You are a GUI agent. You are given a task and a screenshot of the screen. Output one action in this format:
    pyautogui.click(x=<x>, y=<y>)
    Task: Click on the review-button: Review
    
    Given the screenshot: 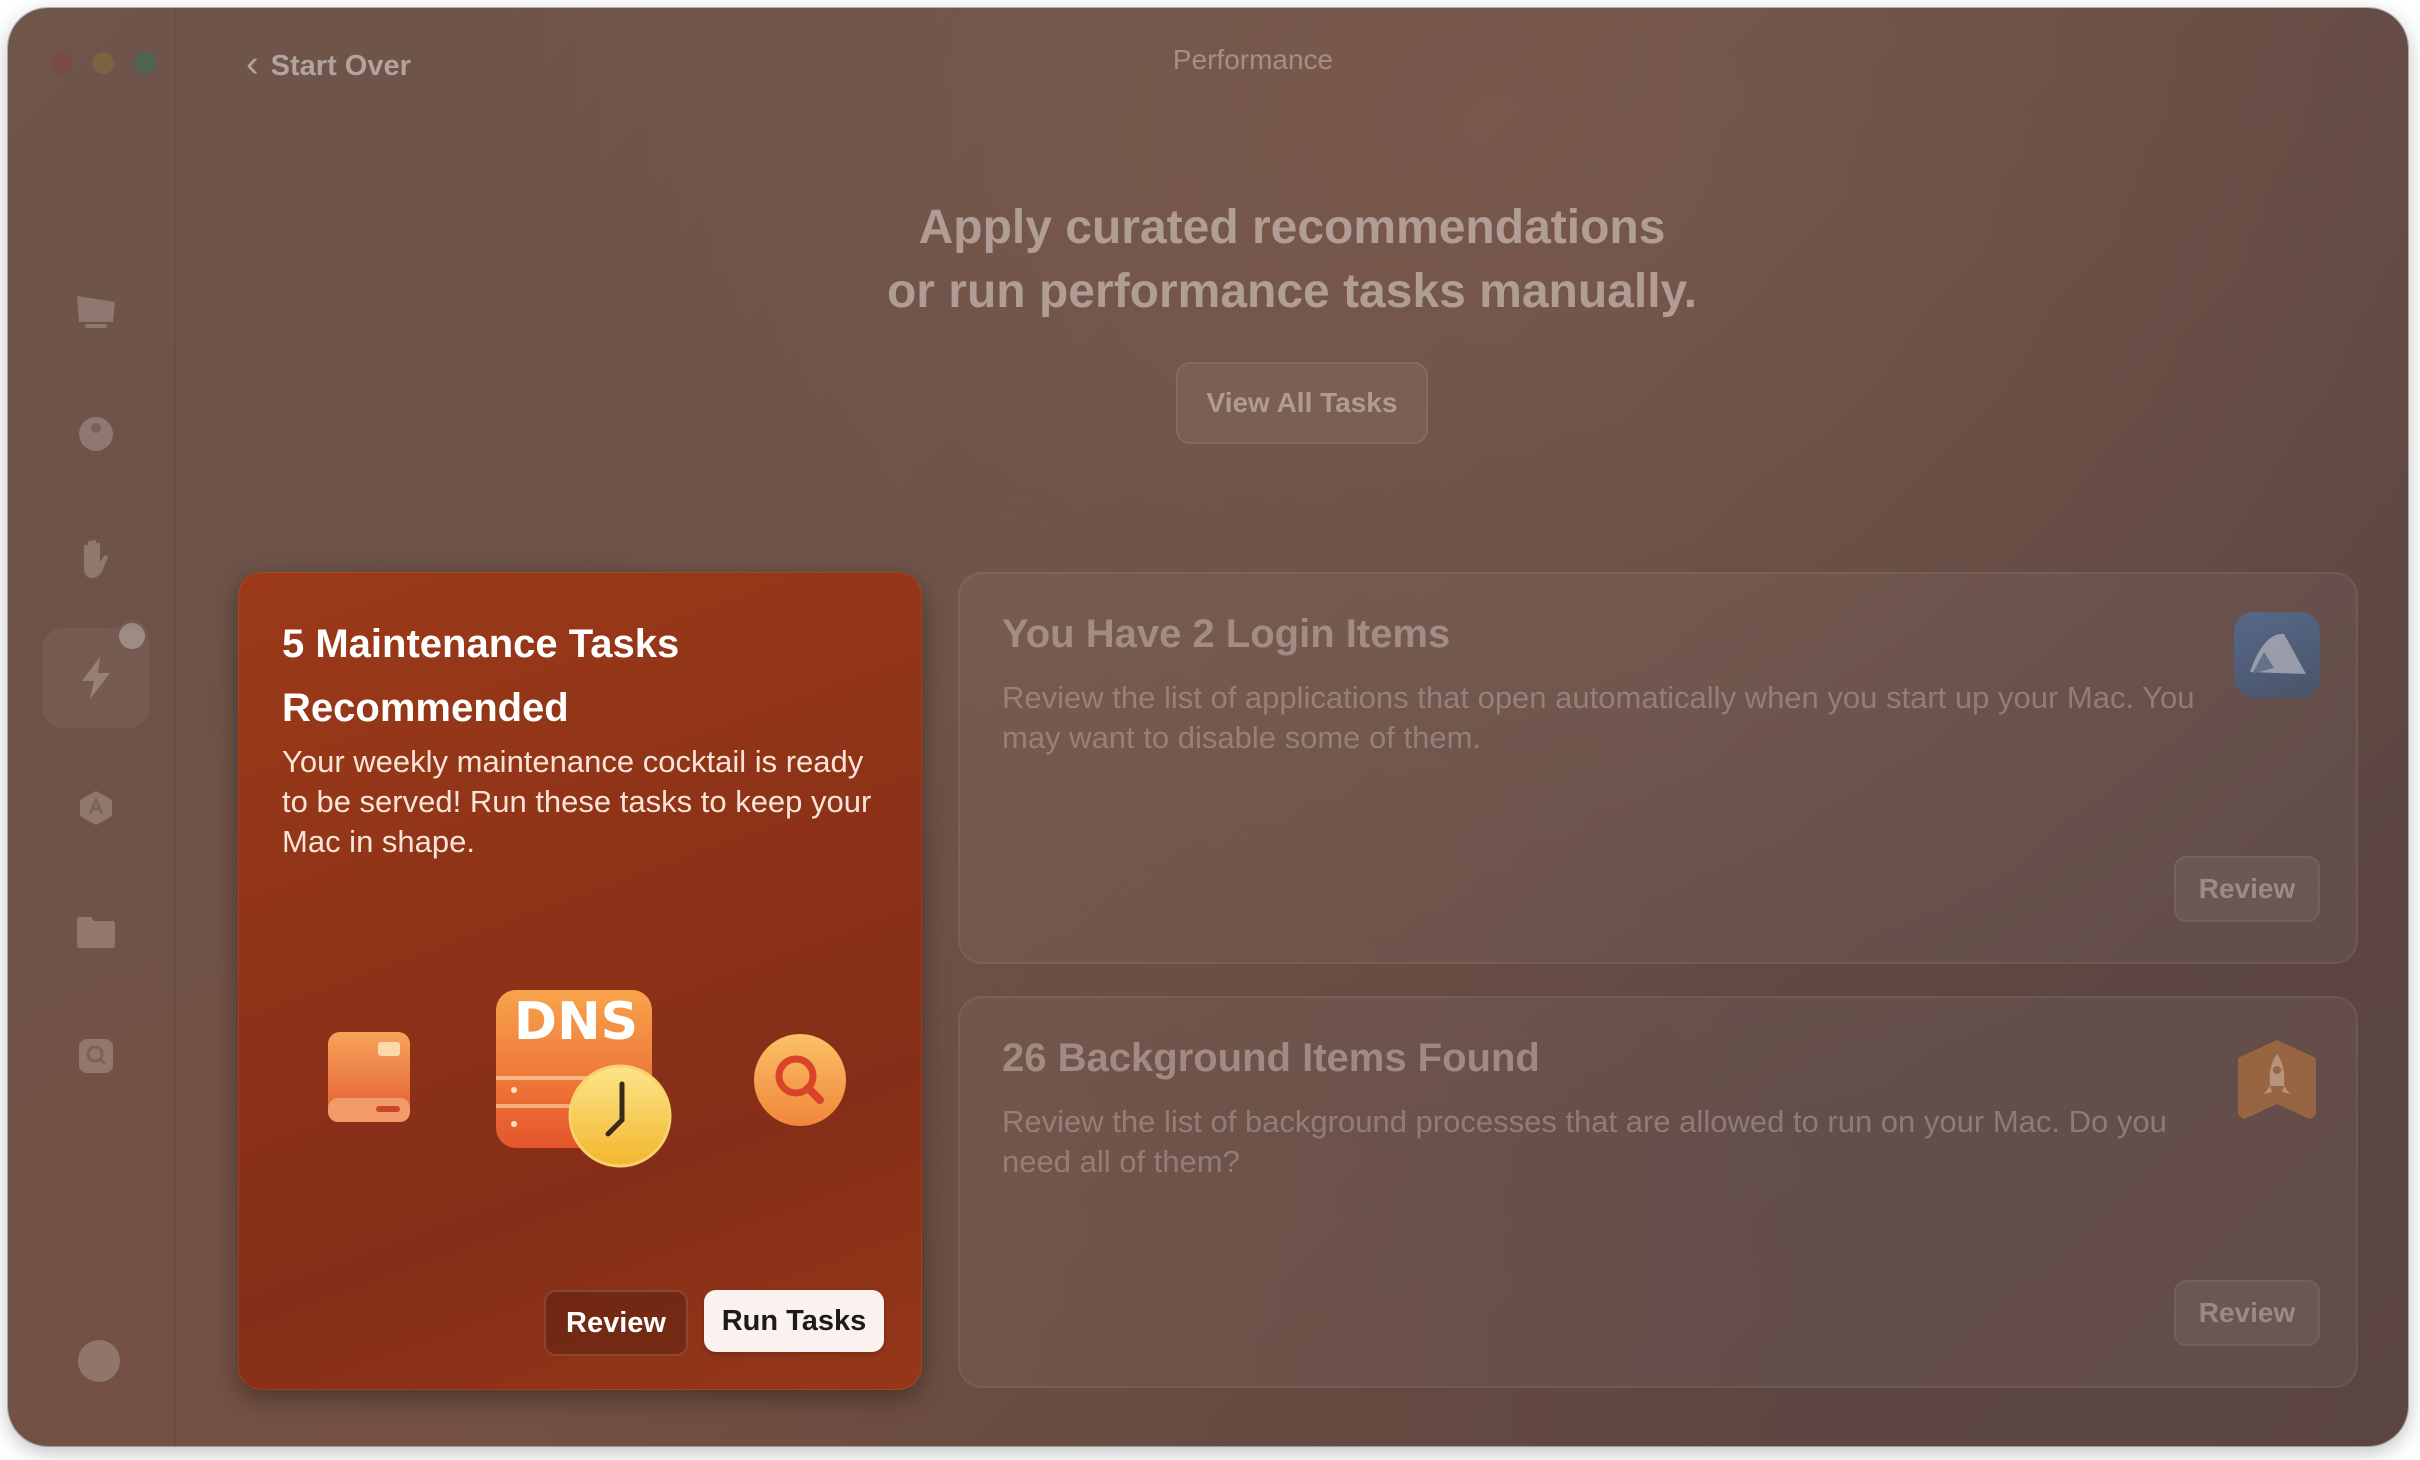 What is the action you would take?
    pyautogui.click(x=616, y=1323)
    